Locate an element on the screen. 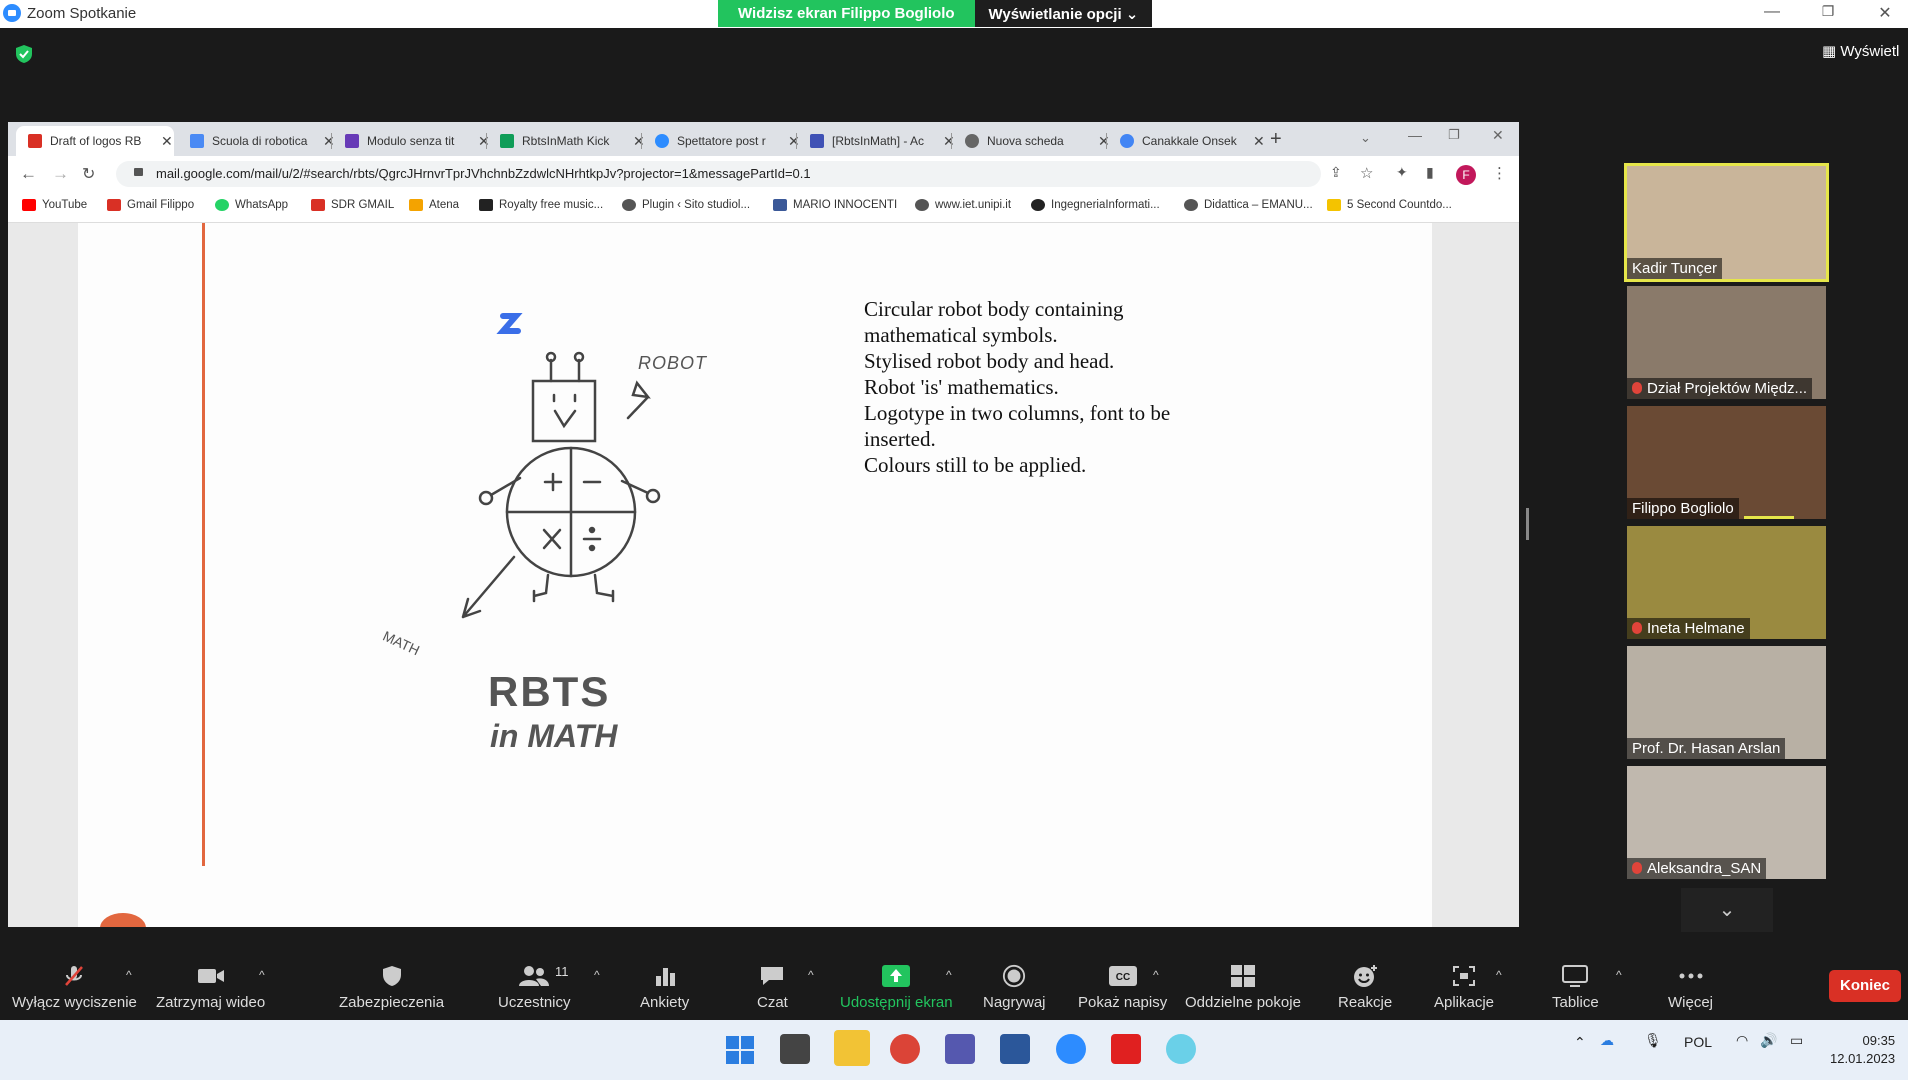 Image resolution: width=1908 pixels, height=1080 pixels. task-view-icon is located at coordinates (795, 1049).